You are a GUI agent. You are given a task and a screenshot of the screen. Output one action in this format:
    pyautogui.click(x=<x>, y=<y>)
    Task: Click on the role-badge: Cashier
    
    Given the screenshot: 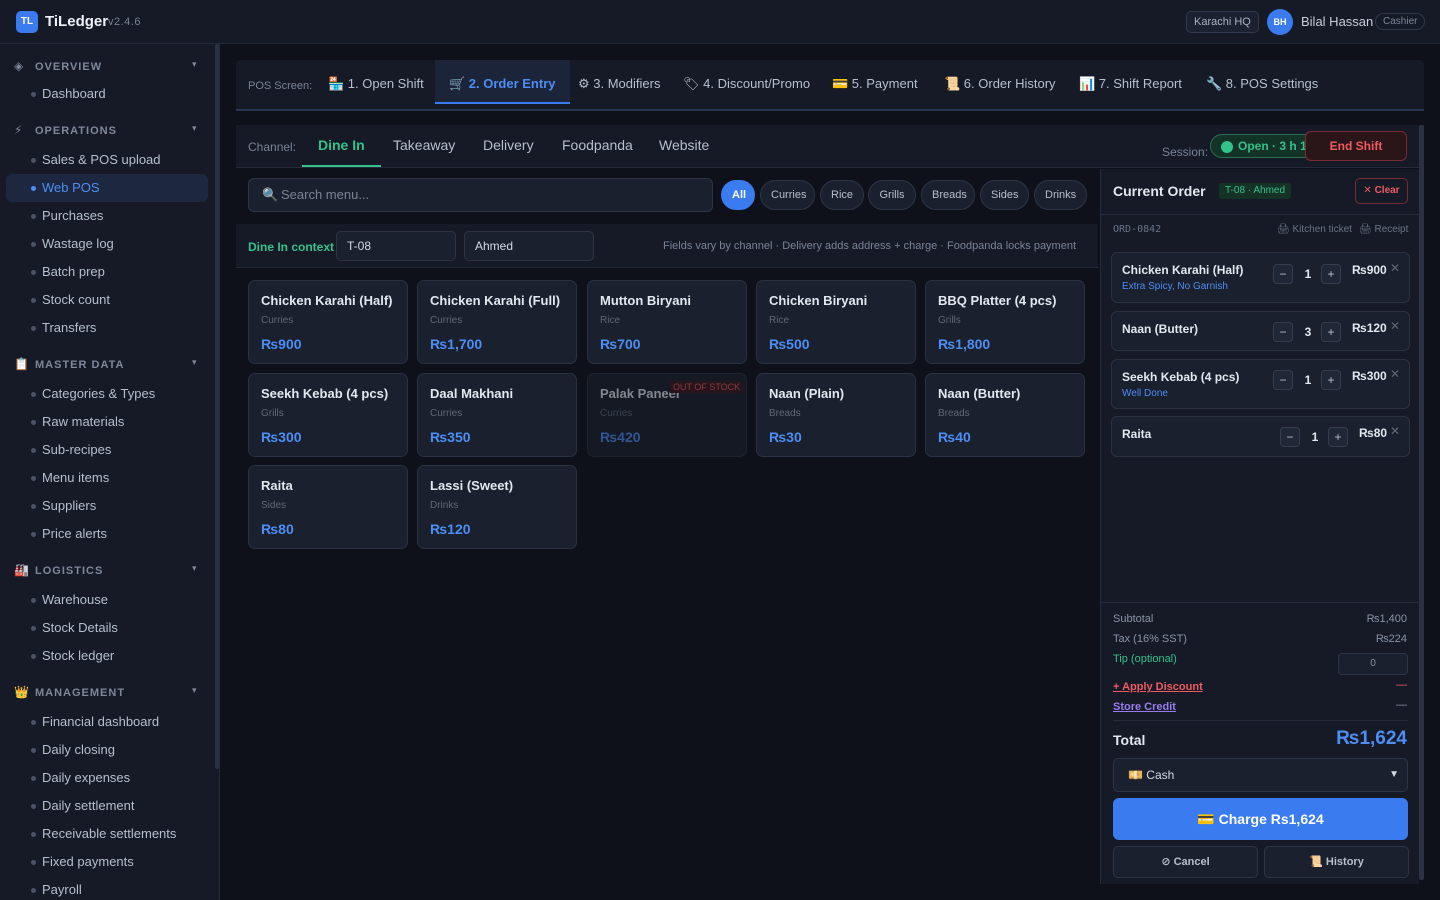 What is the action you would take?
    pyautogui.click(x=1400, y=21)
    